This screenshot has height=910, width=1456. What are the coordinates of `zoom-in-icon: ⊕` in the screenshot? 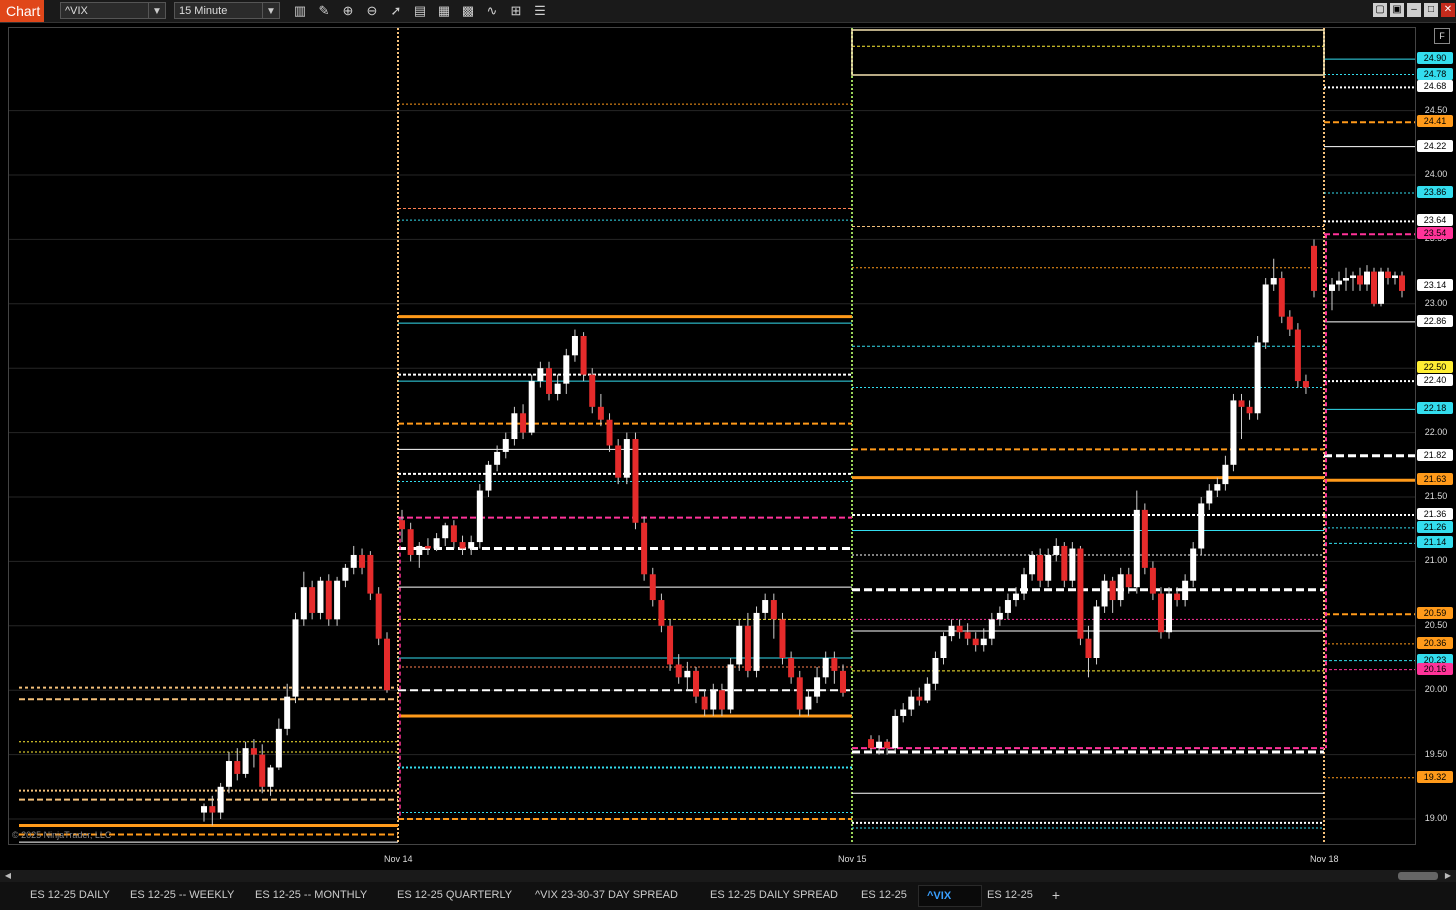 It's located at (348, 11).